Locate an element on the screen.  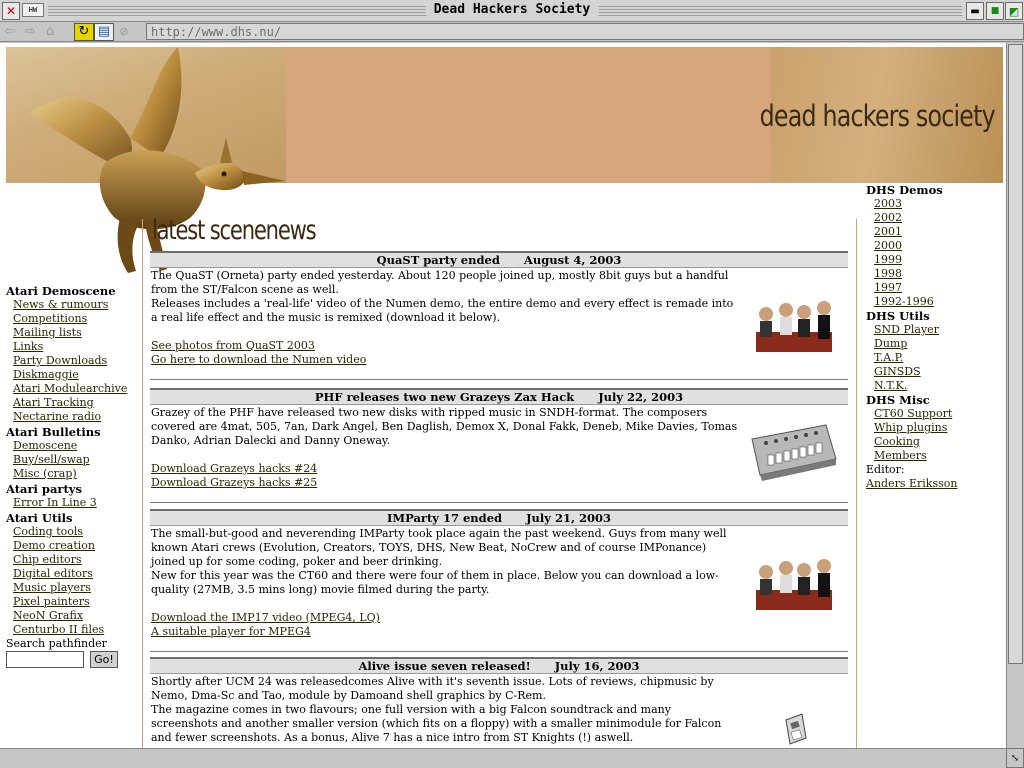
close-window-icon: ✕ is located at coordinates (11, 11).